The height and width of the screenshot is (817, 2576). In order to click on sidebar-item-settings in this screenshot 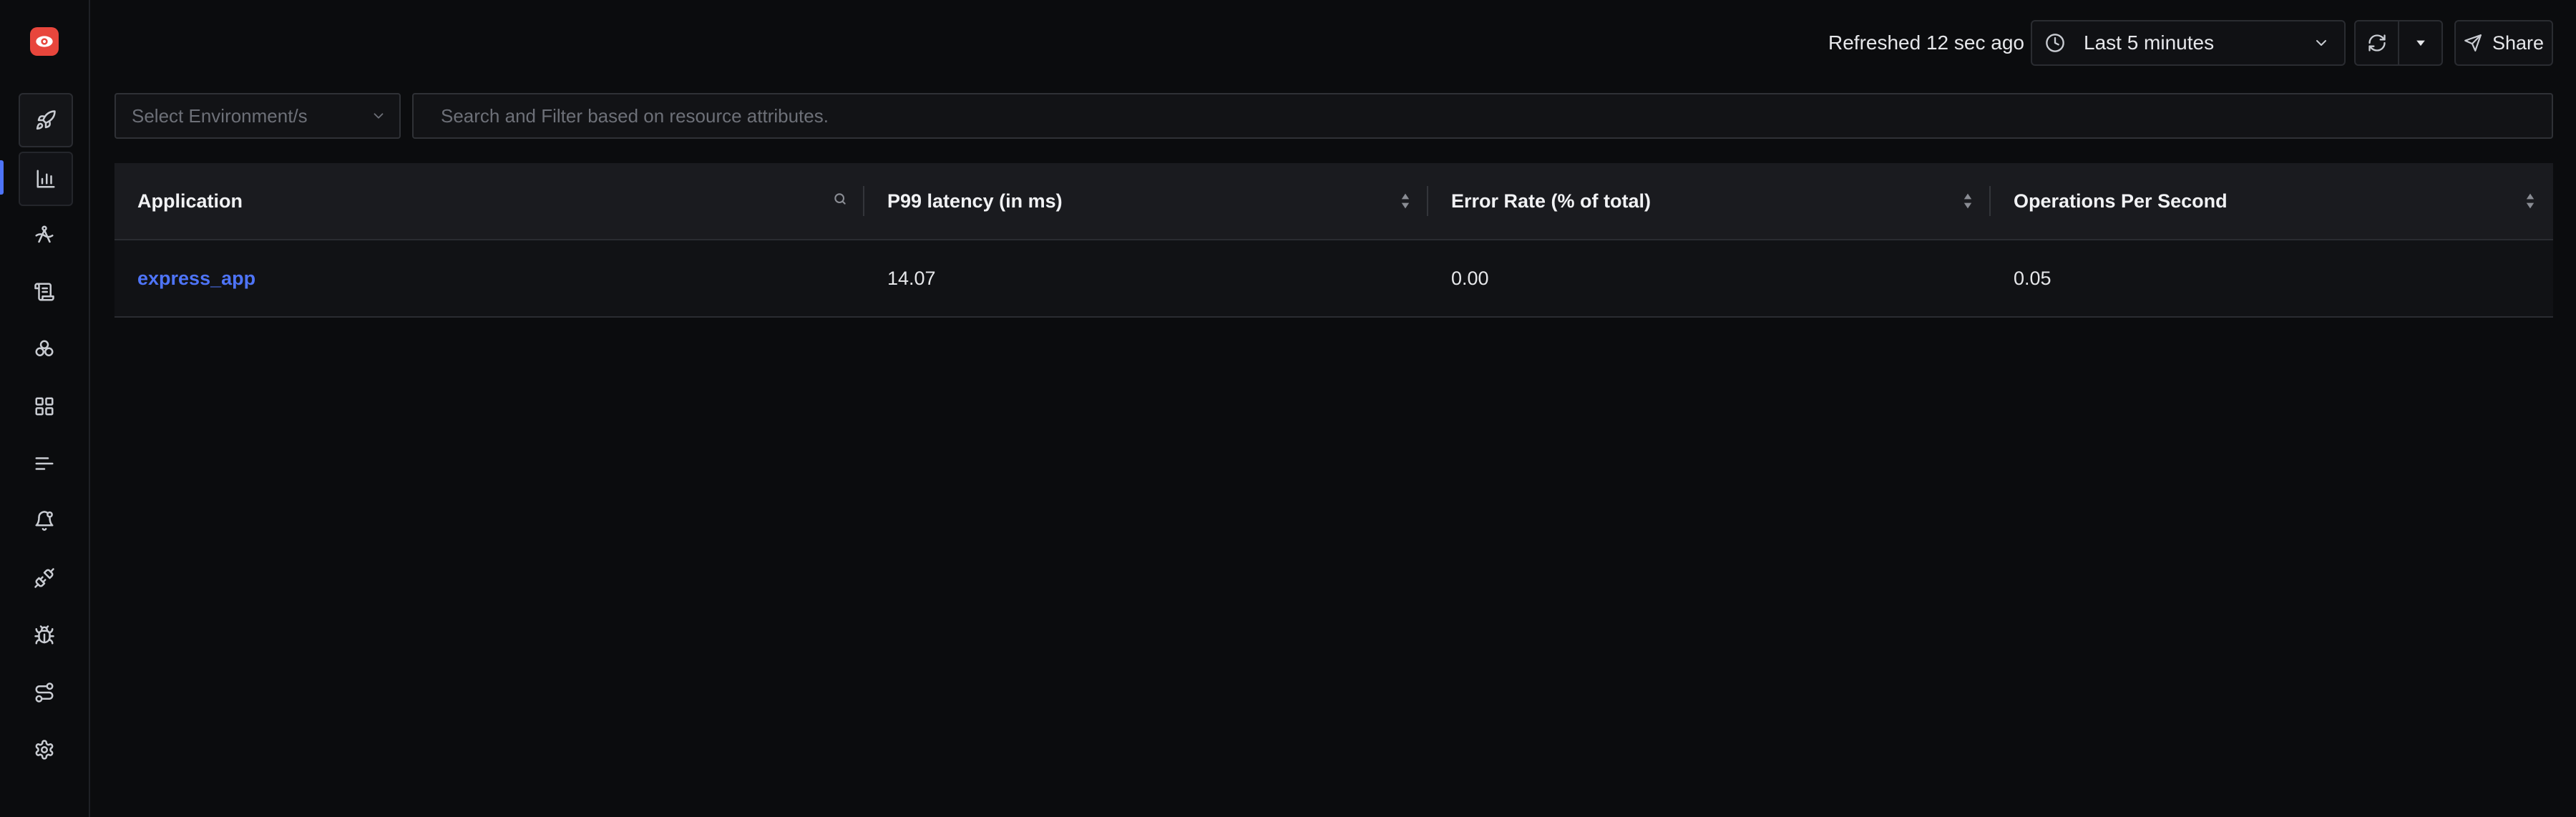, I will do `click(44, 750)`.